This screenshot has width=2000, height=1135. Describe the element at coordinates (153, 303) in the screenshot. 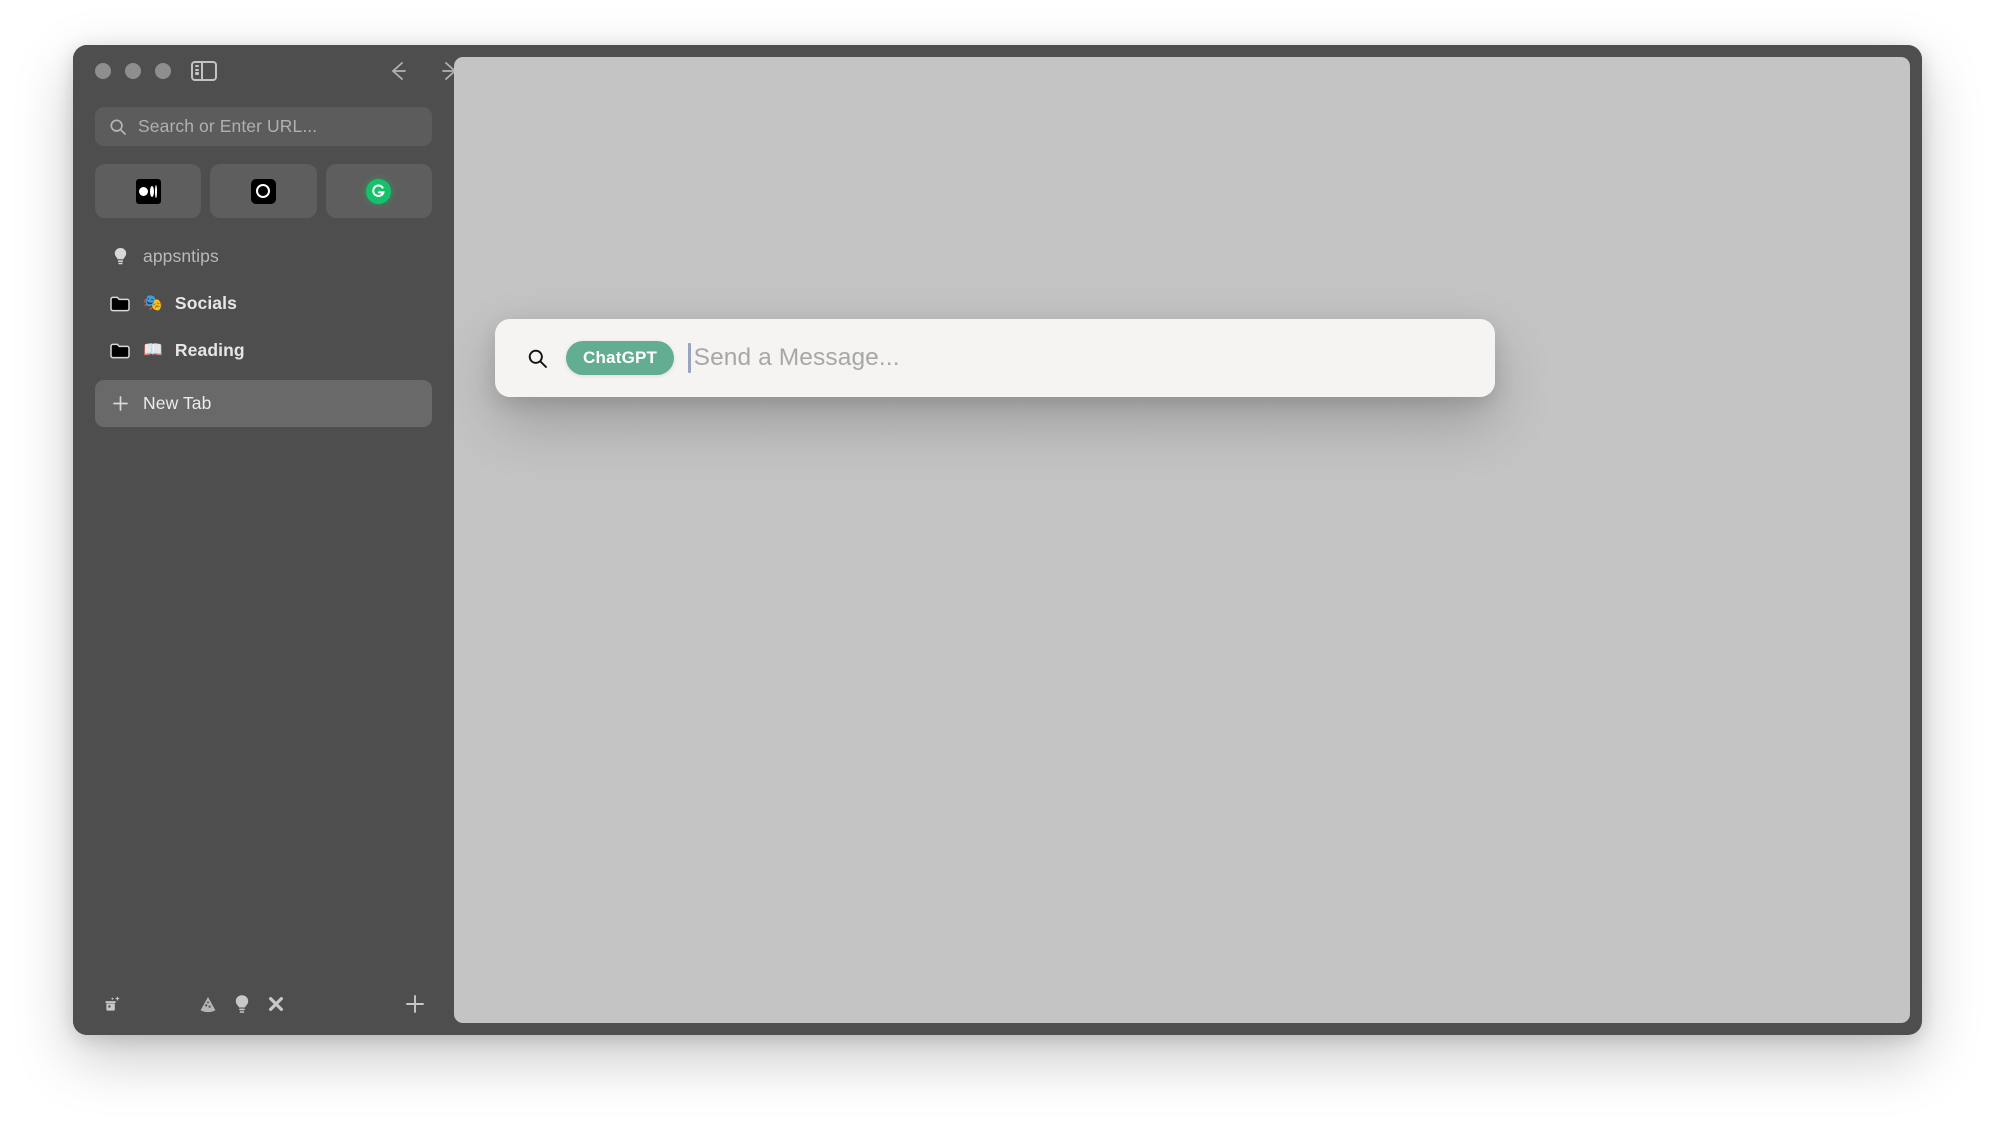

I see `socials-emoji: 🎭` at that location.